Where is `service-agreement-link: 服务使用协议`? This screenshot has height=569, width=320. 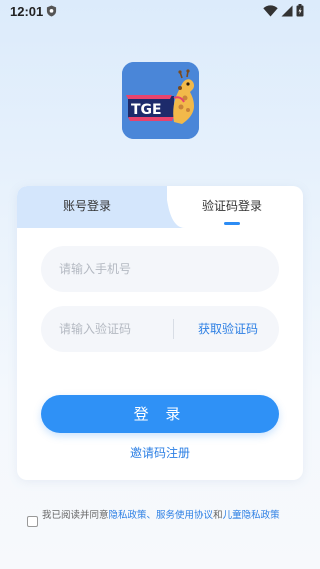
service-agreement-link: 服务使用协议 is located at coordinates (184, 515).